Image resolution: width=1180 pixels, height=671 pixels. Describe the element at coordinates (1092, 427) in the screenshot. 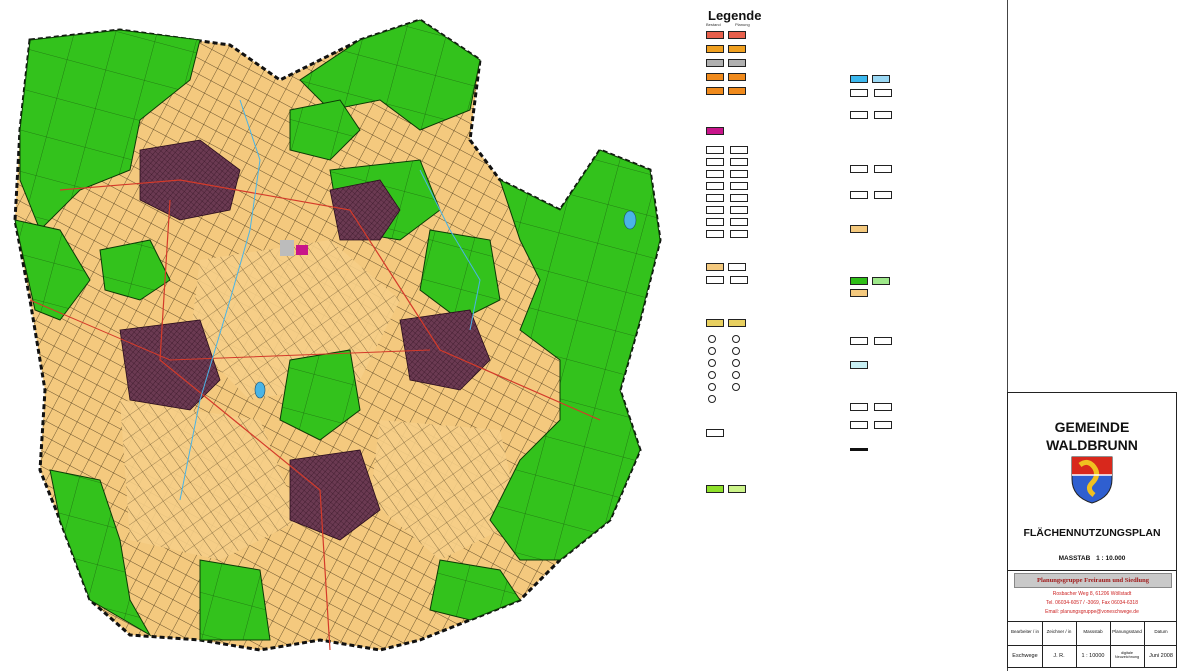

I see `municipality-name-line1: GEMEINDE` at that location.